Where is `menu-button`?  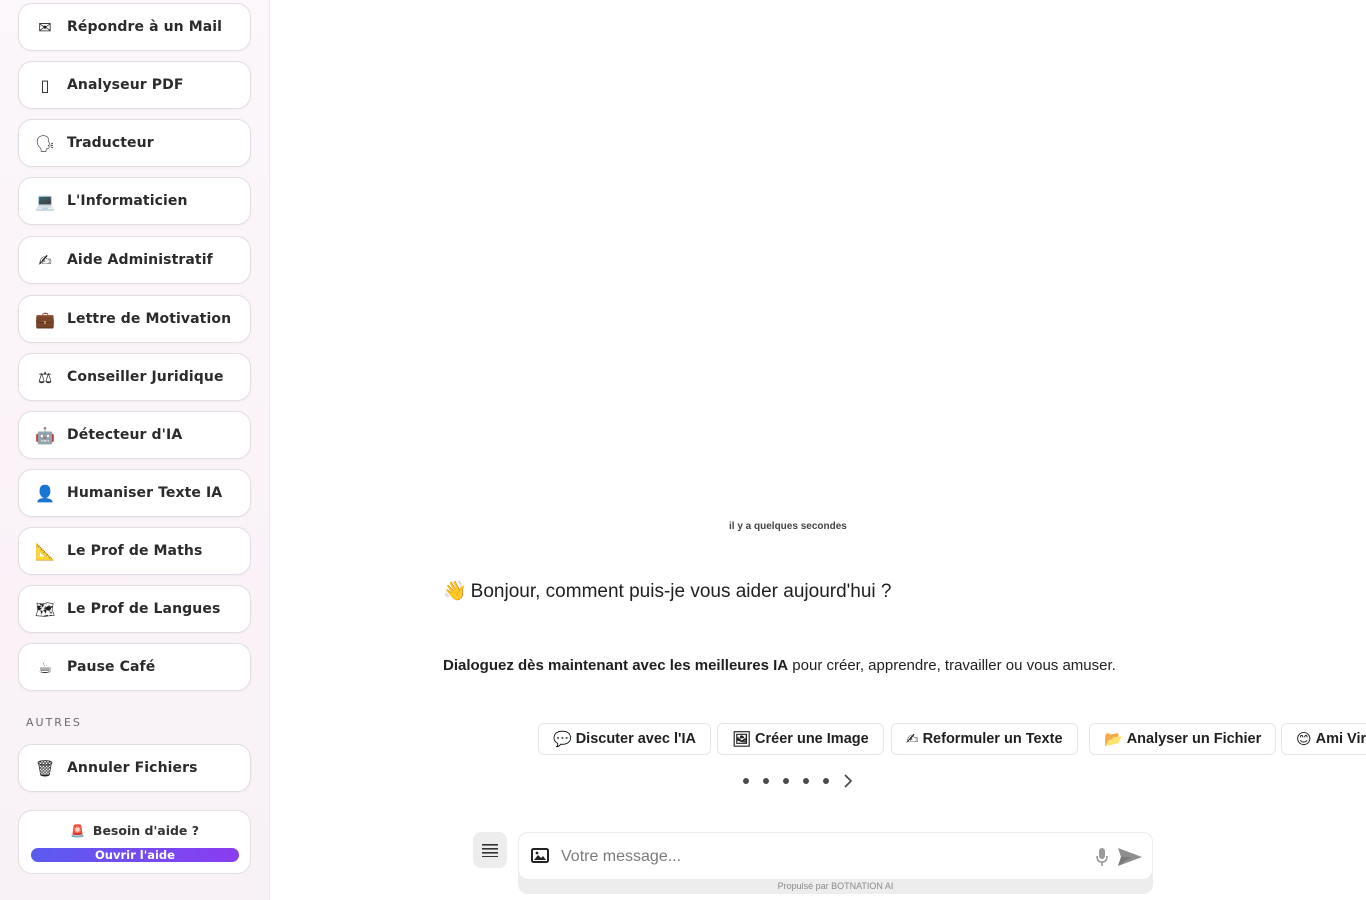
menu-button is located at coordinates (490, 850).